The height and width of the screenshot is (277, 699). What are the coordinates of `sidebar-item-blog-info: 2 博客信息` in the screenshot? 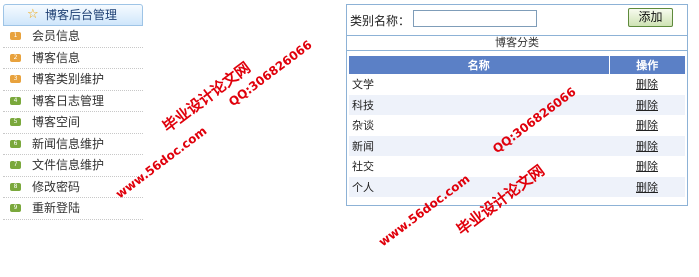 It's located at (73, 58).